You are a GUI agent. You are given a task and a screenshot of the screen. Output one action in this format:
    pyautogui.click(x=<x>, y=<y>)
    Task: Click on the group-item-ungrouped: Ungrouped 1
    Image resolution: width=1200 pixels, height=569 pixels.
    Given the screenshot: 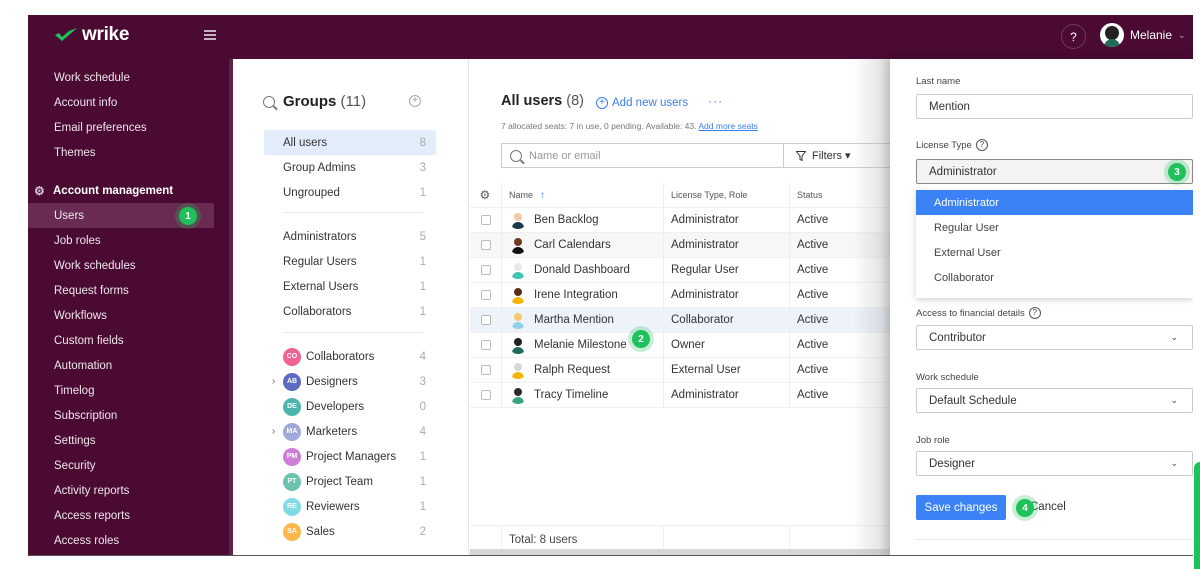 What is the action you would take?
    pyautogui.click(x=350, y=192)
    